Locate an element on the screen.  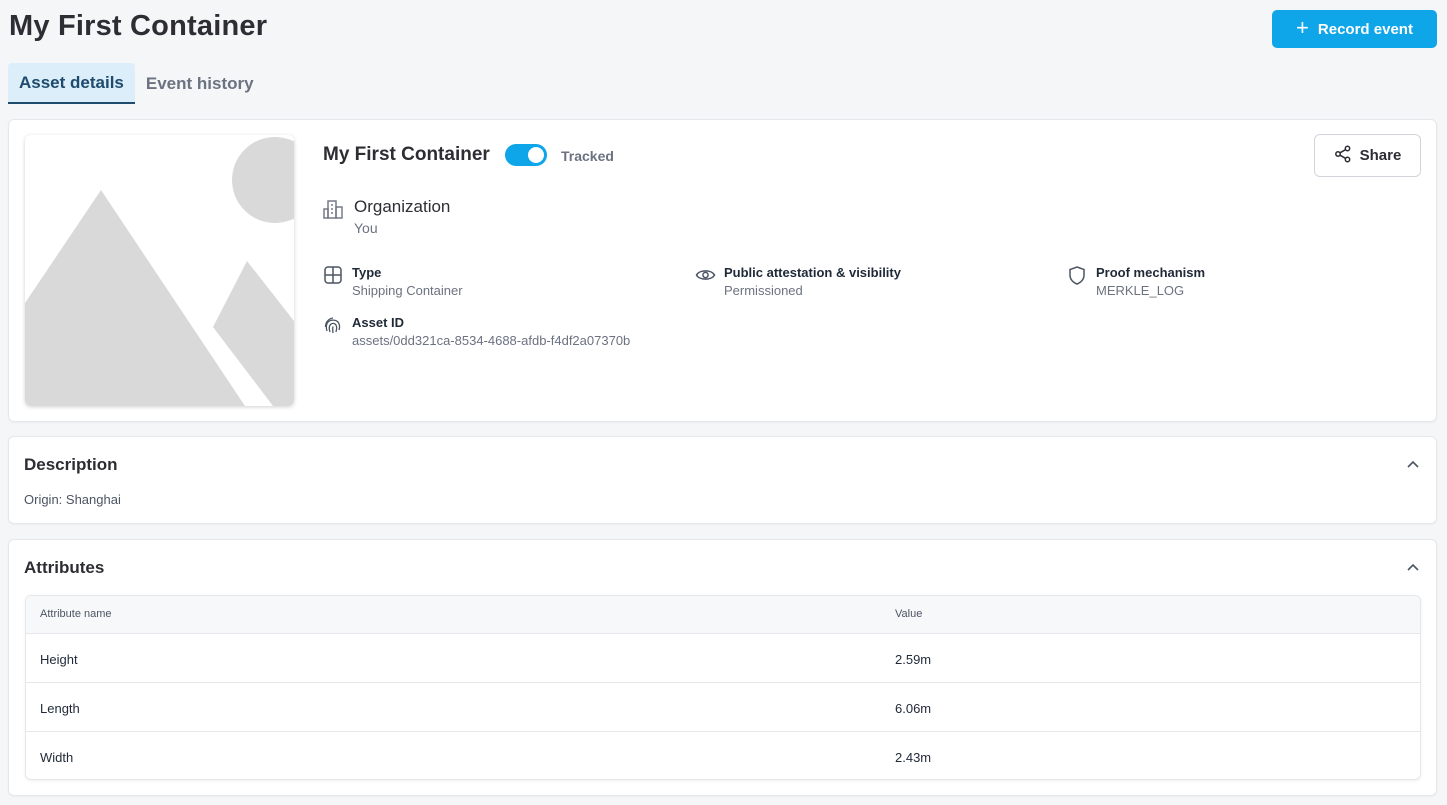
attribute-name: Height is located at coordinates (59, 659).